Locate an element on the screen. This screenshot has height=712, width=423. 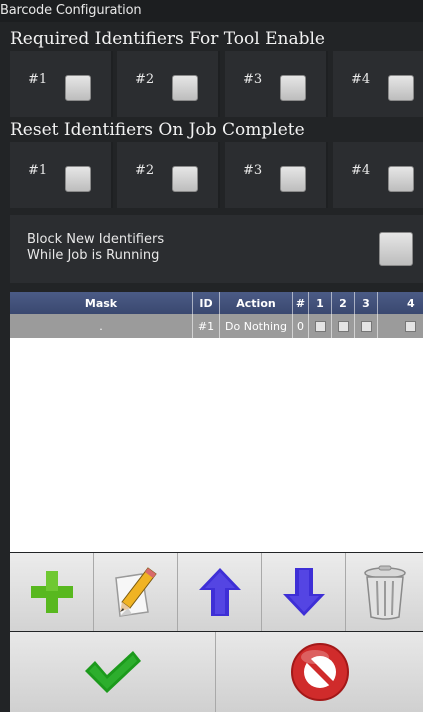
grid-toolbar is located at coordinates (216, 592).